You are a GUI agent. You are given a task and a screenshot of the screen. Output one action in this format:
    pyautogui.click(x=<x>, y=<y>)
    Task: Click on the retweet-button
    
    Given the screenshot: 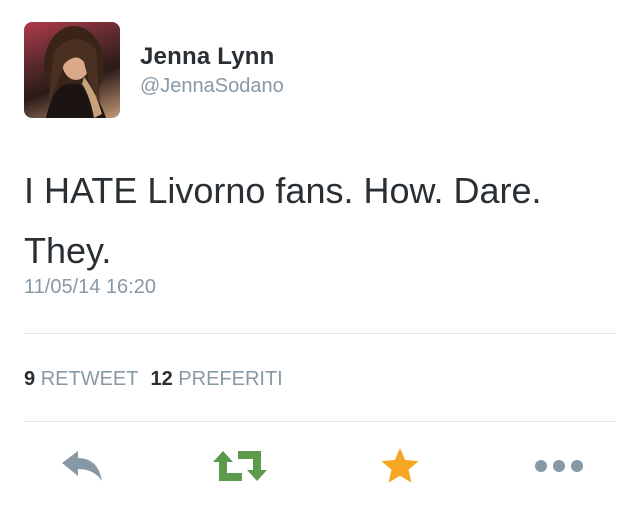 What is the action you would take?
    pyautogui.click(x=240, y=466)
    